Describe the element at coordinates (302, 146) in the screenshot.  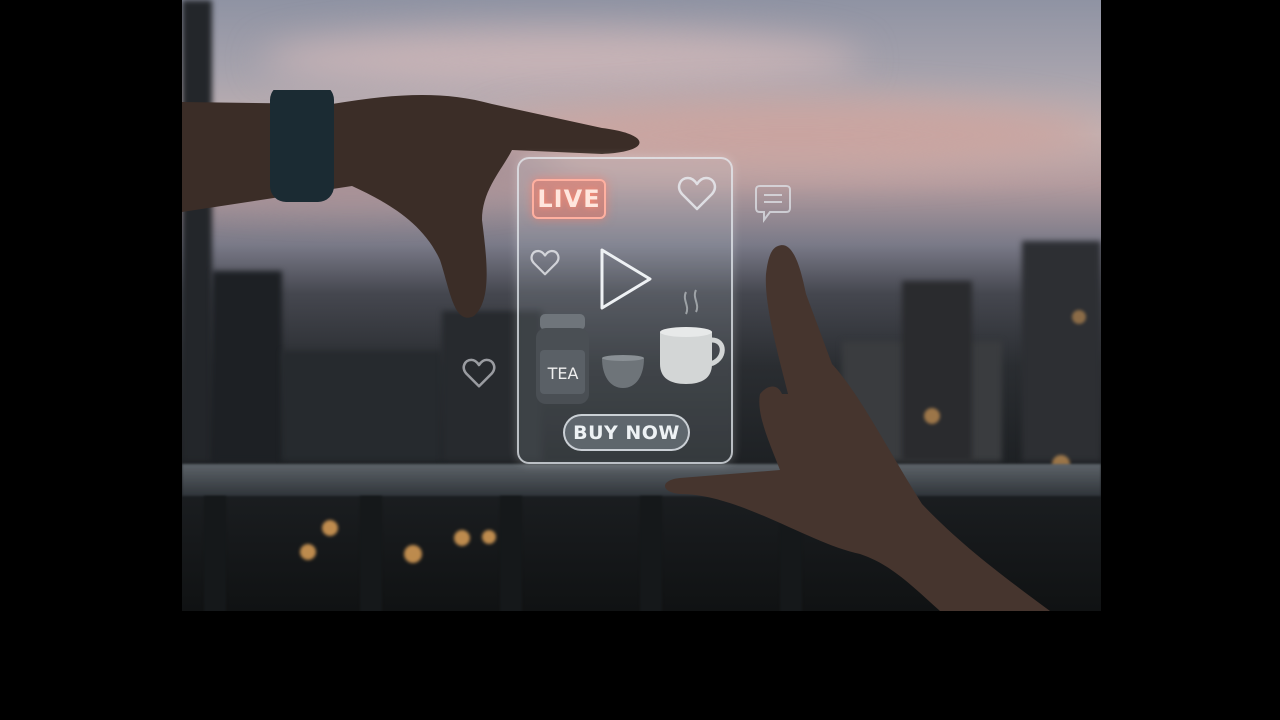
I see `smartwatch-band` at that location.